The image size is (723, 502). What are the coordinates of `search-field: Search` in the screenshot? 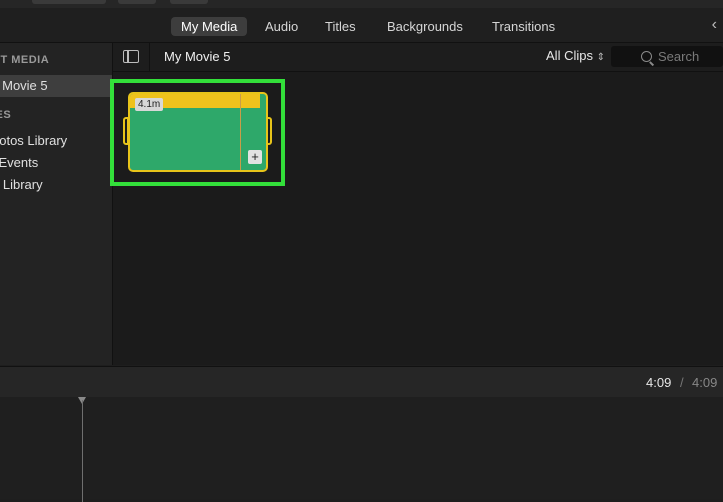 It's located at (667, 56).